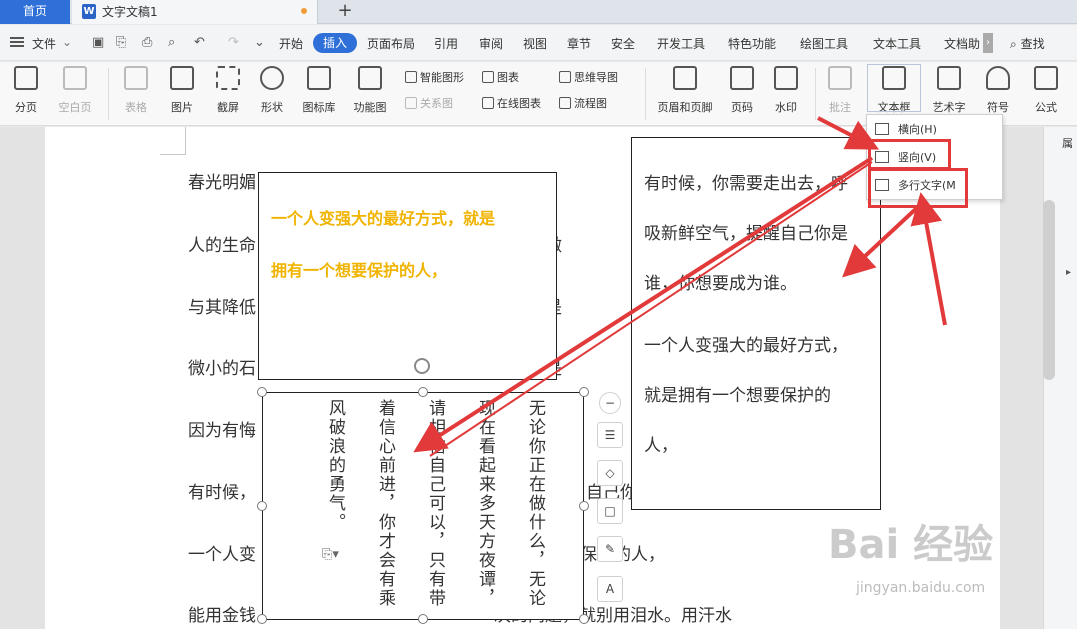 This screenshot has width=1077, height=629. I want to click on table-icon, so click(136, 78).